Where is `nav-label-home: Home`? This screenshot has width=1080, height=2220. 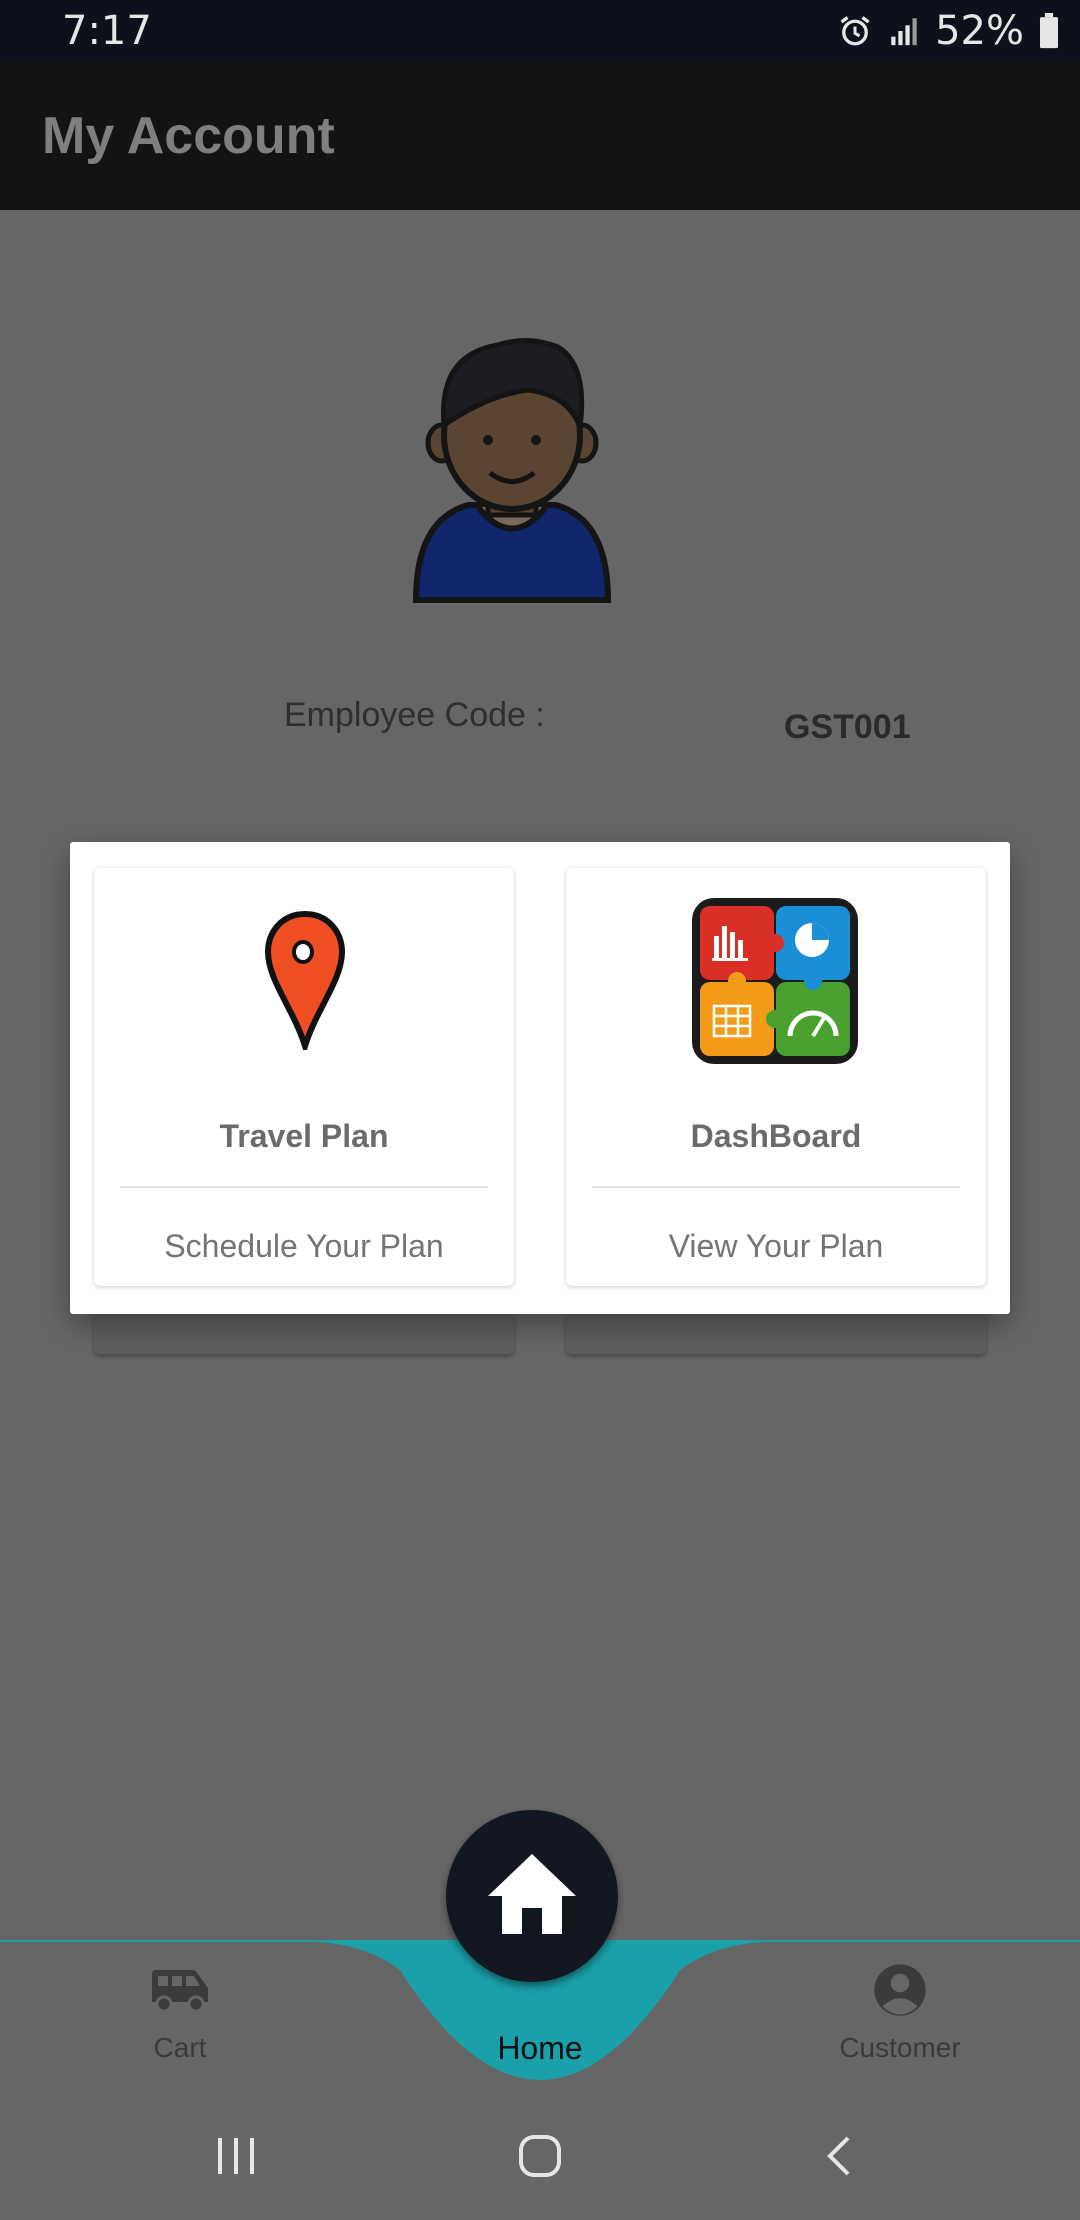 nav-label-home: Home is located at coordinates (540, 2048).